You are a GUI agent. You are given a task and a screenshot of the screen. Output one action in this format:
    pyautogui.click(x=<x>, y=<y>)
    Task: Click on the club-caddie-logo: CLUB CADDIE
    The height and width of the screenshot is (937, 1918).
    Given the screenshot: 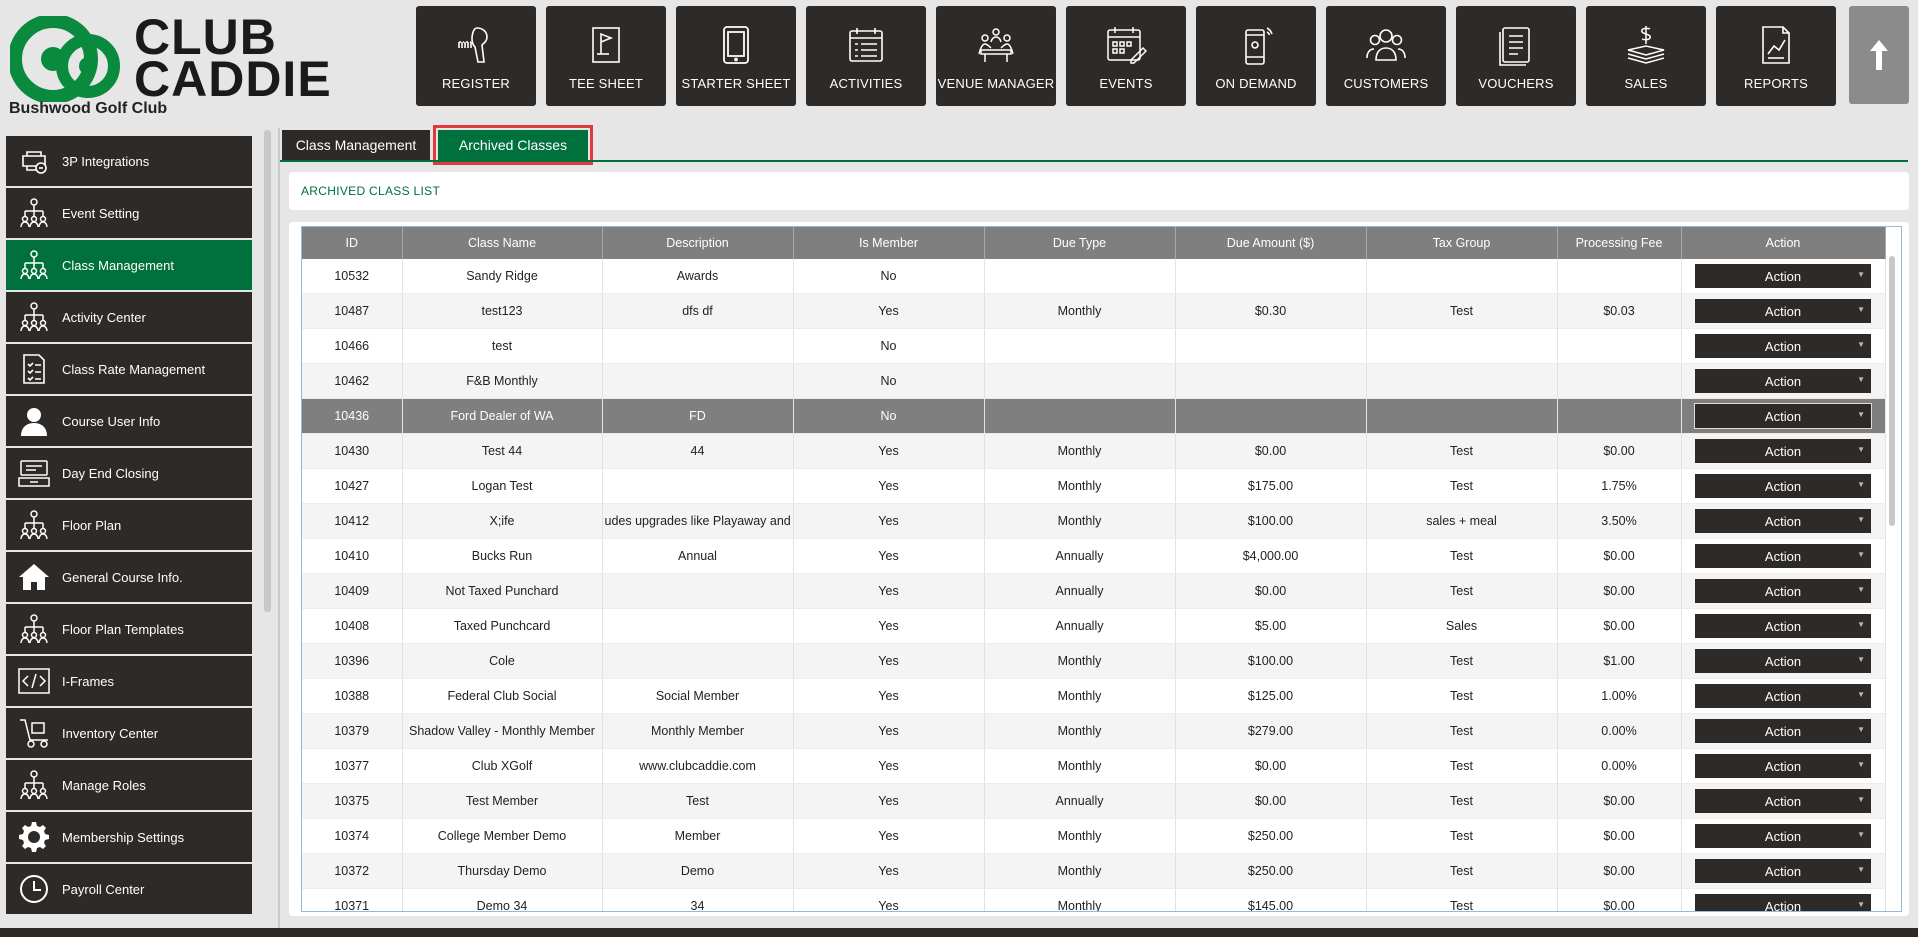 What is the action you would take?
    pyautogui.click(x=170, y=58)
    